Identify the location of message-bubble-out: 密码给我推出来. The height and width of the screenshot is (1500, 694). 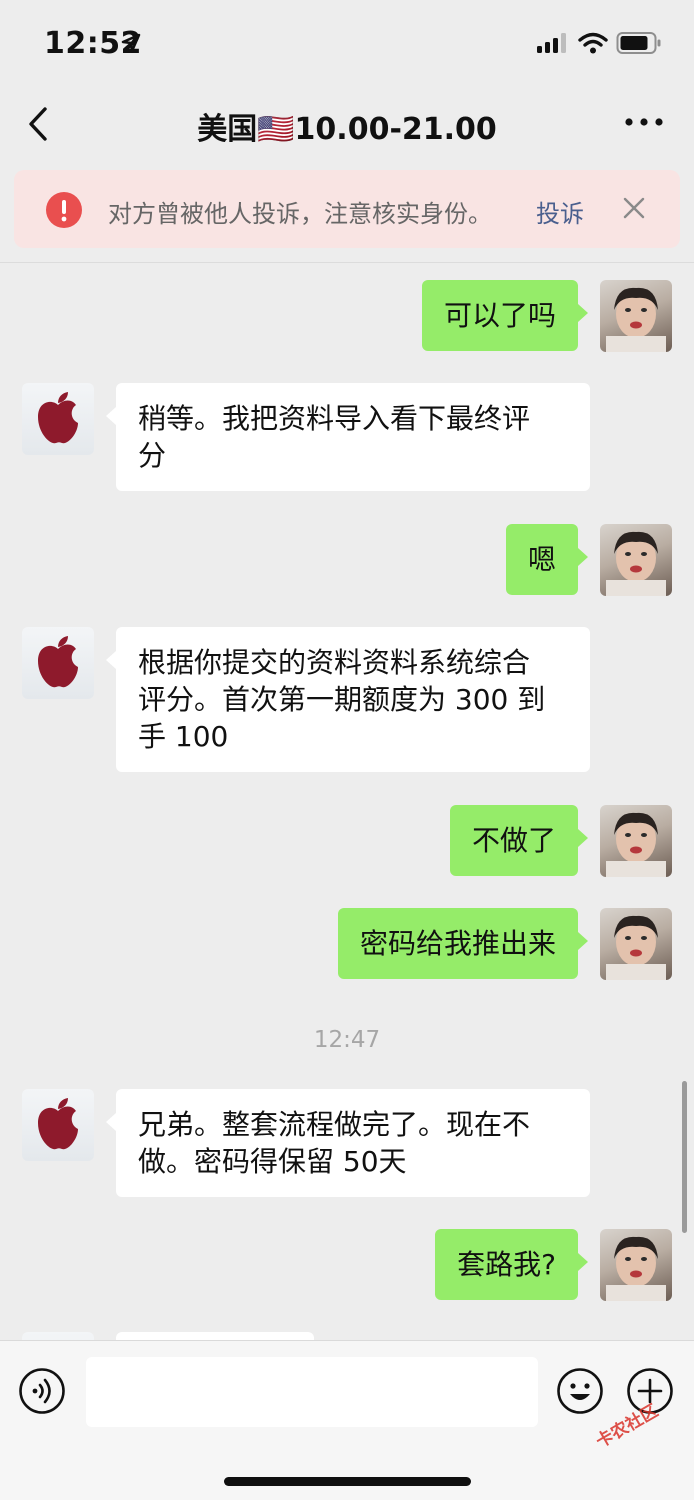
(463, 943).